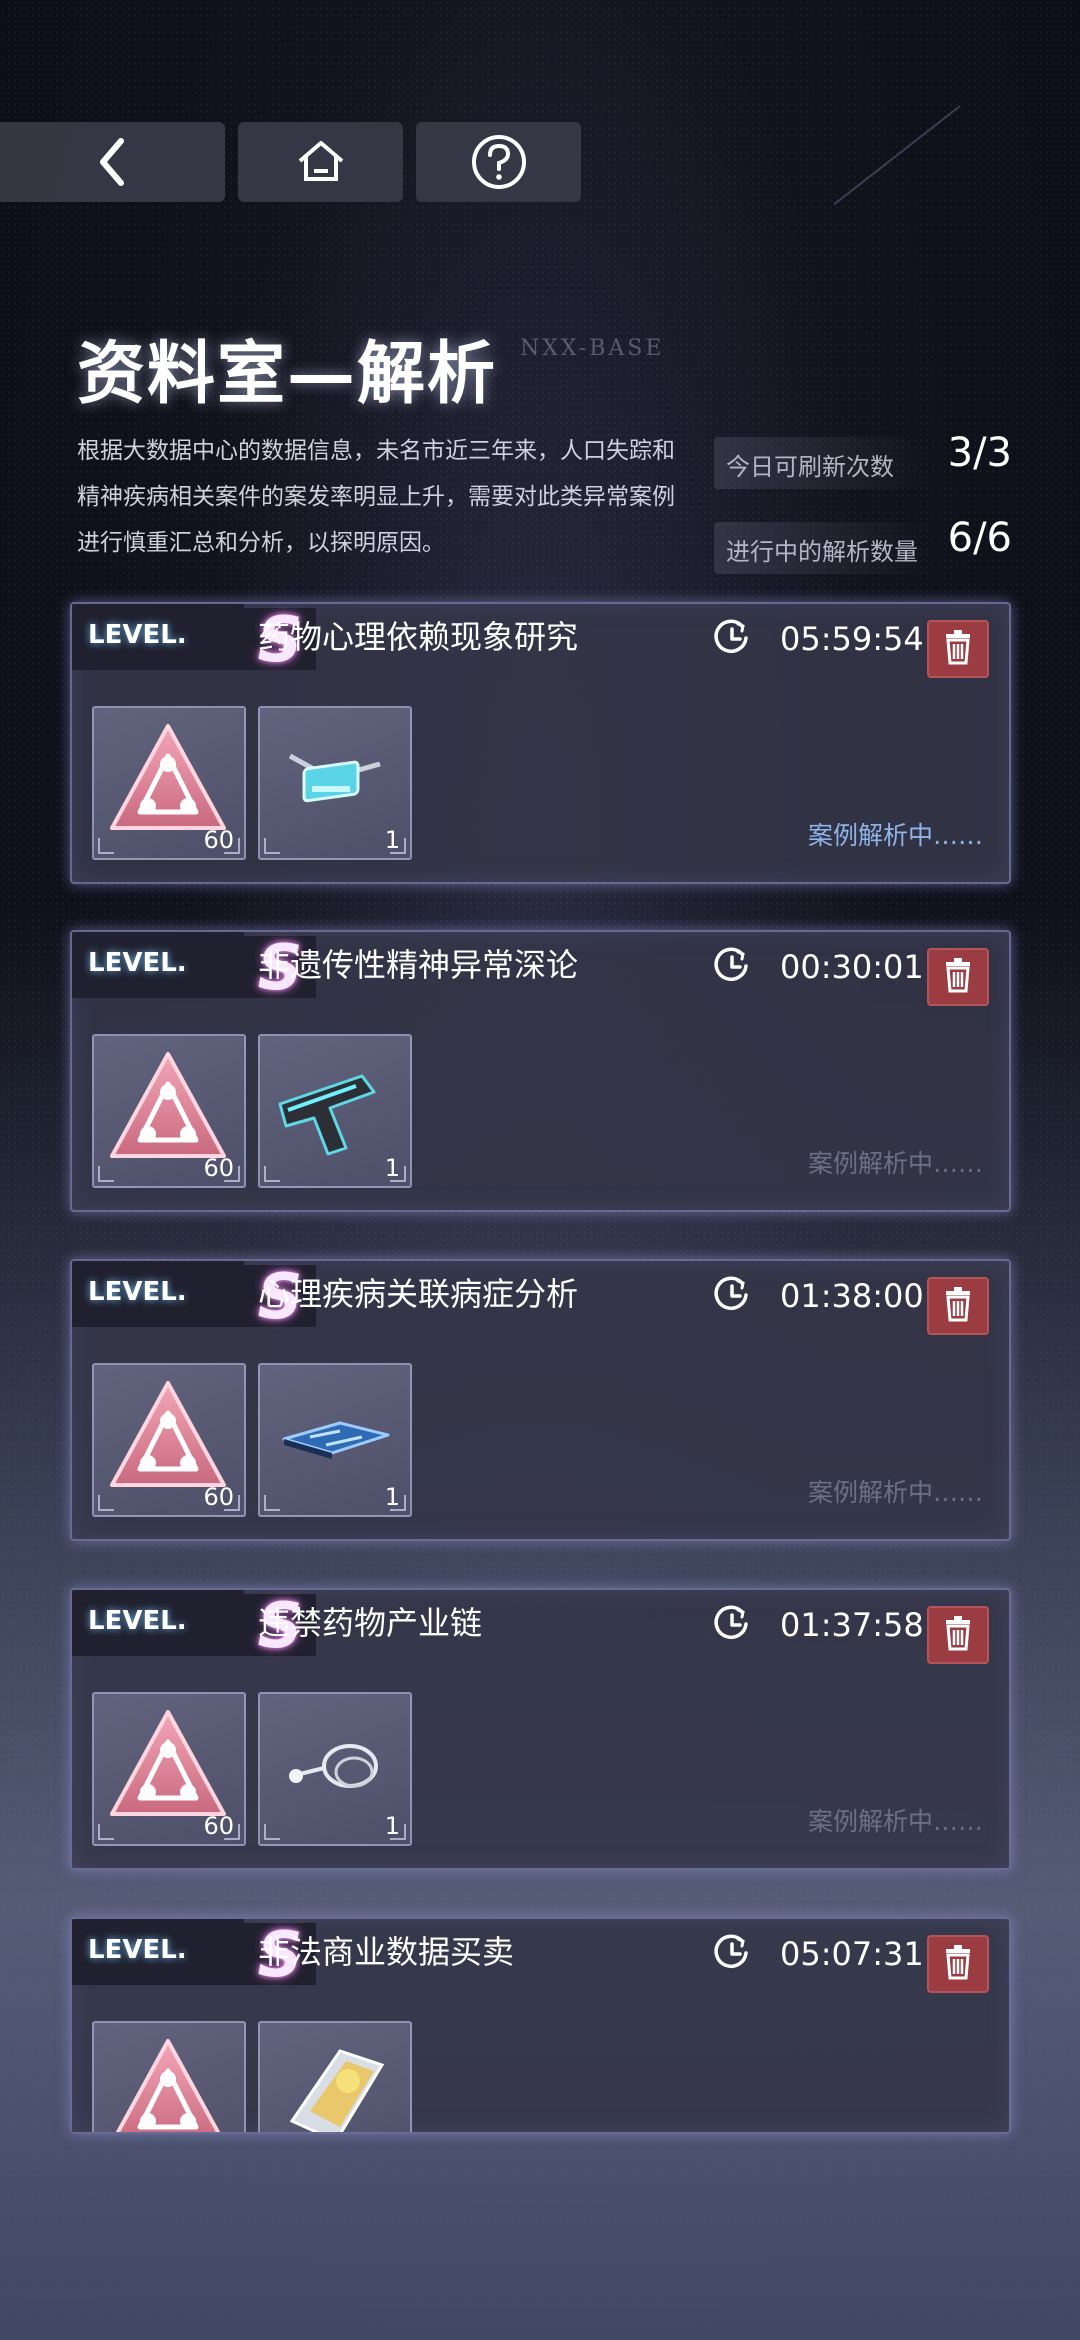 The width and height of the screenshot is (1080, 2340). Describe the element at coordinates (334, 1766) in the screenshot. I see `stethoscope-icon` at that location.